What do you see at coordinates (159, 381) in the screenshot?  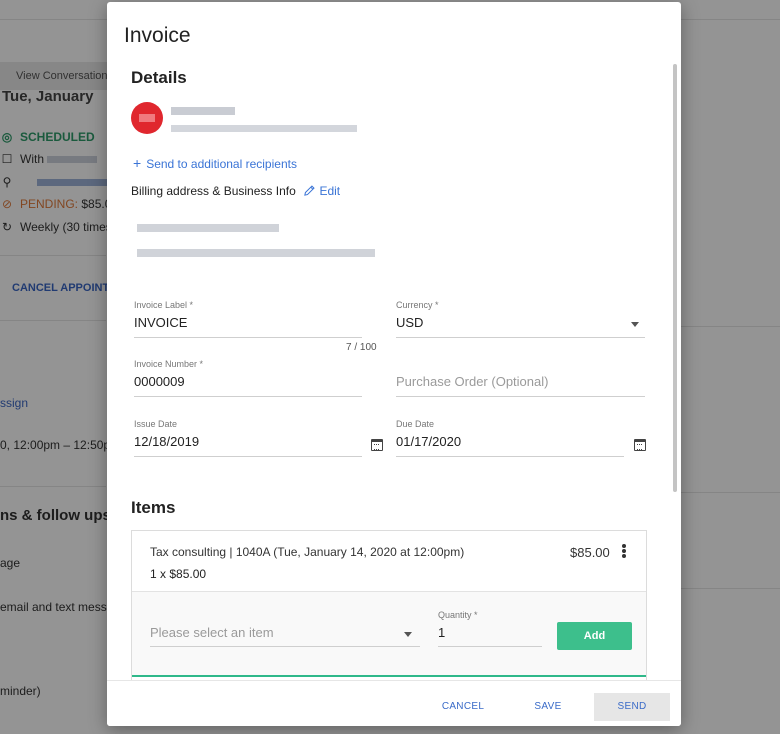 I see `invoice-number-value: 0000009` at bounding box center [159, 381].